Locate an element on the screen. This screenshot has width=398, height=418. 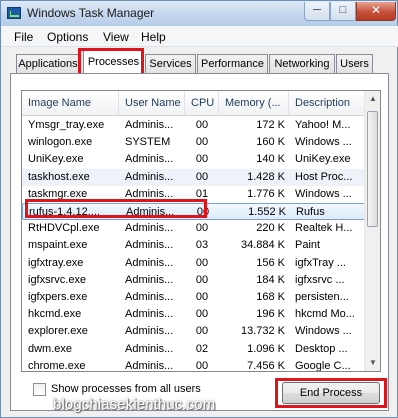
column-header-image-name: Image Name is located at coordinates (70, 103).